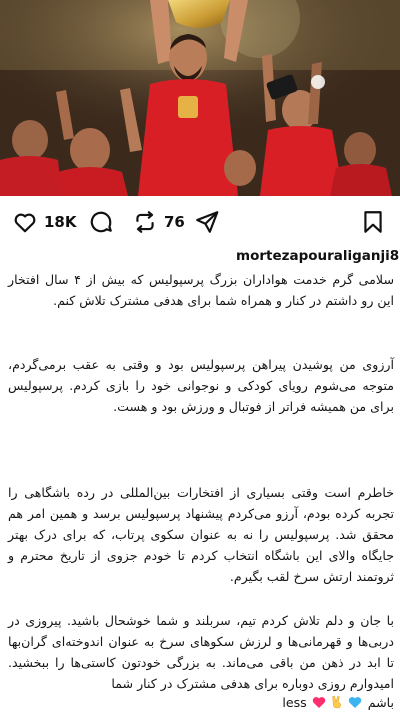 This screenshot has width=400, height=720. I want to click on comment-action, so click(101, 222).